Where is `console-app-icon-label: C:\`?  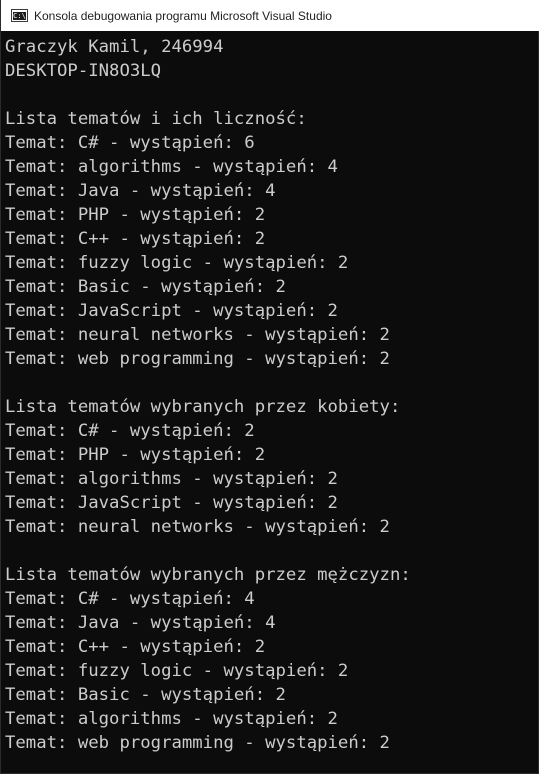
console-app-icon-label: C:\ is located at coordinates (19, 16).